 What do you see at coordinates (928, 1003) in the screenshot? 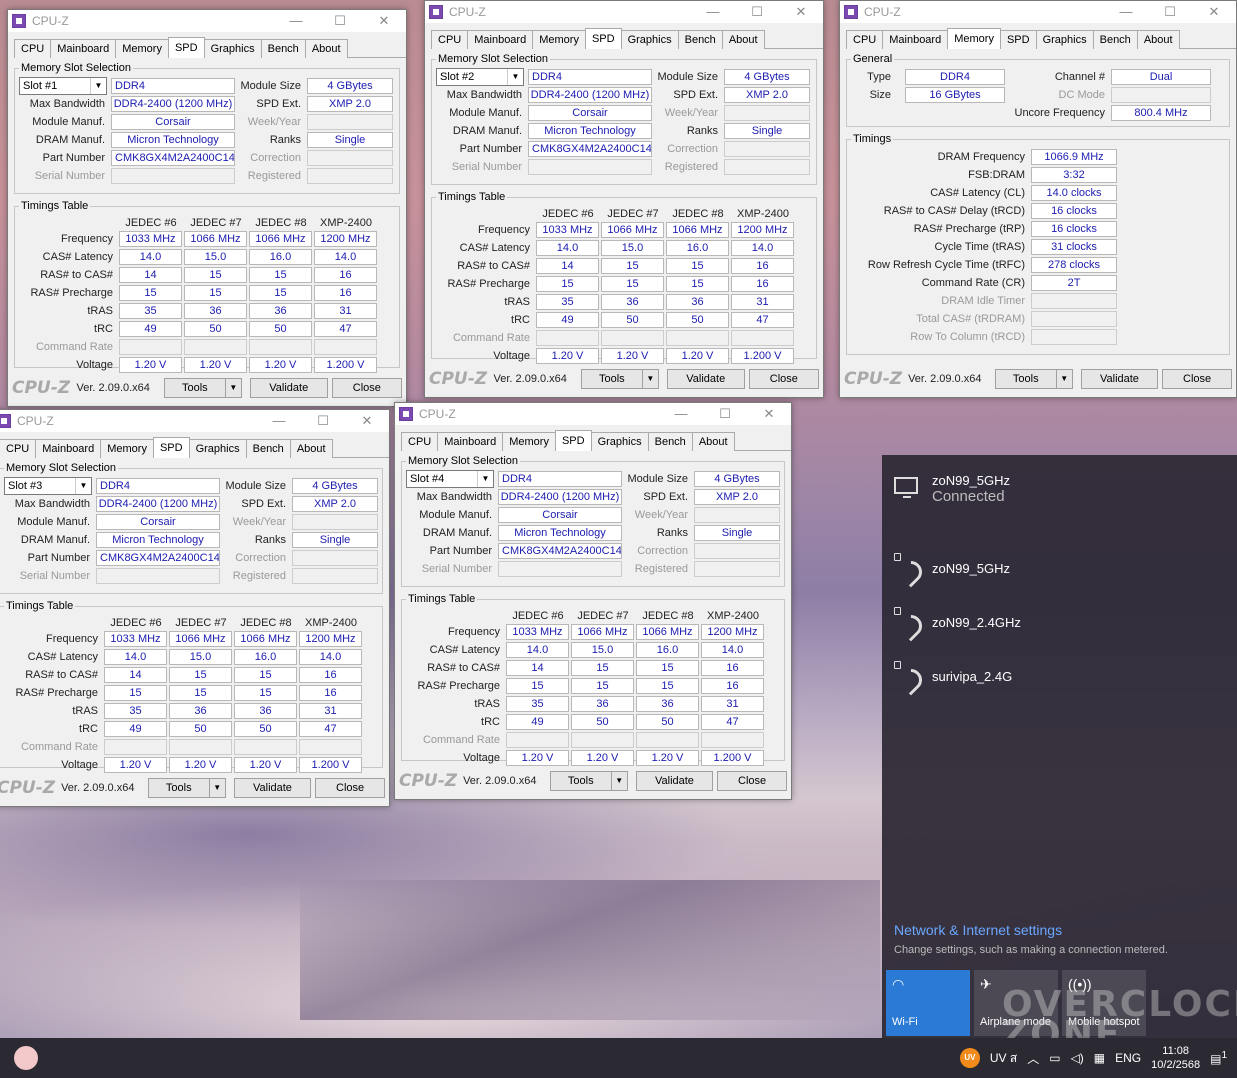
I see `wifi-toggle: ◠ Wi-Fi` at bounding box center [928, 1003].